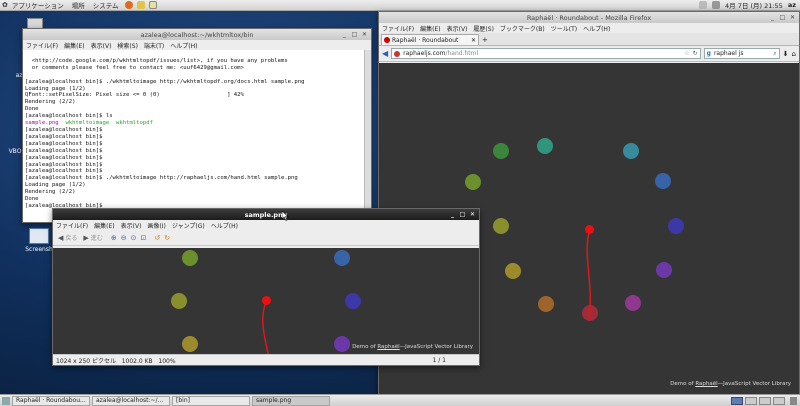 The width and height of the screenshot is (800, 406). Describe the element at coordinates (291, 400) in the screenshot. I see `taskbar-item-viewer: sample.png` at that location.